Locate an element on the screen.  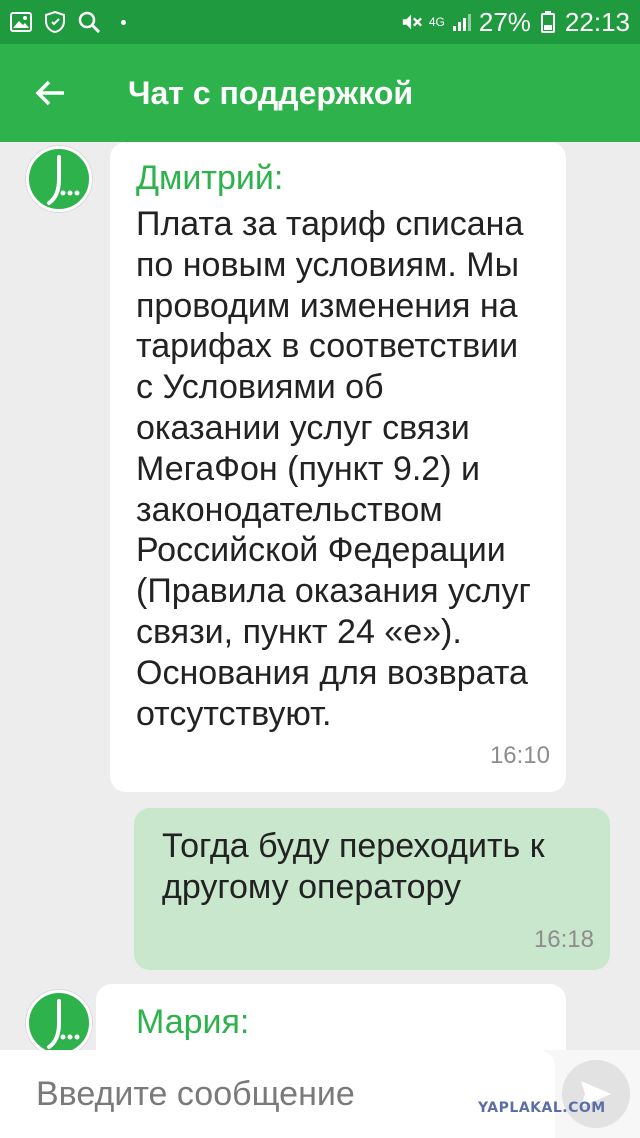
app-bar: Чат с поддержкой is located at coordinates (320, 93).